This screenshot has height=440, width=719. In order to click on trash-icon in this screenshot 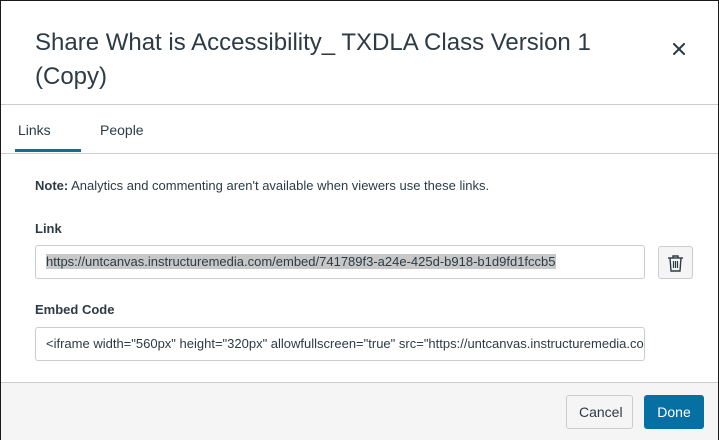, I will do `click(675, 263)`.